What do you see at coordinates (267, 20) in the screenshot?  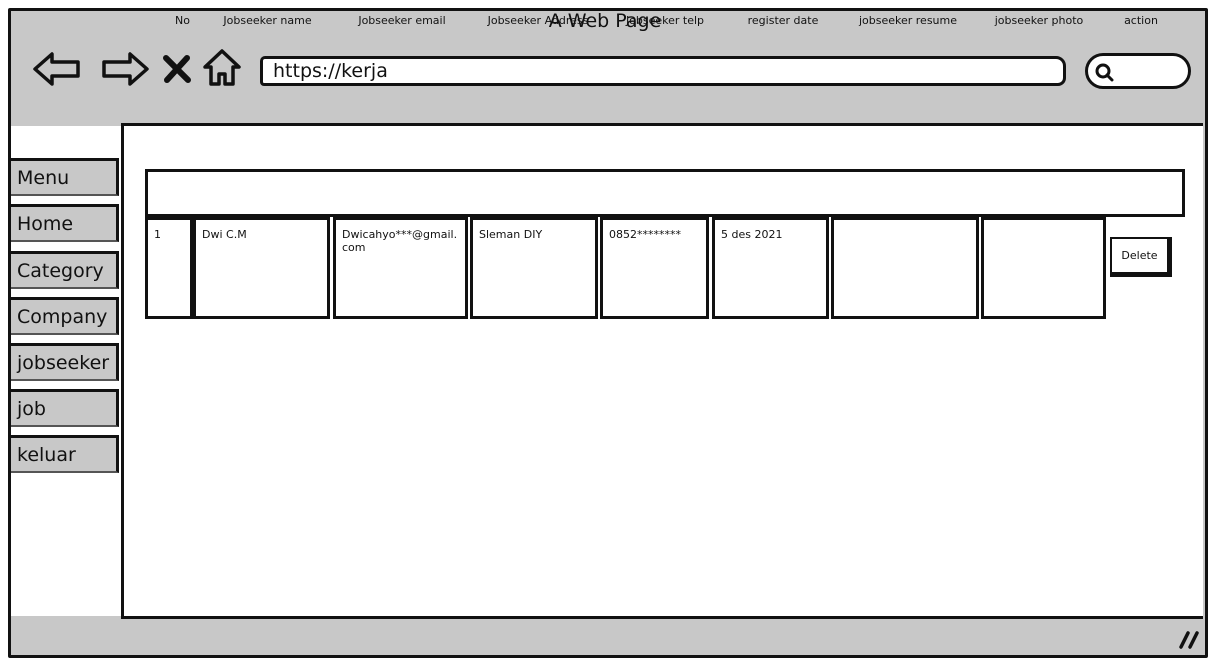 I see `column-header-name: Jobseeker name` at bounding box center [267, 20].